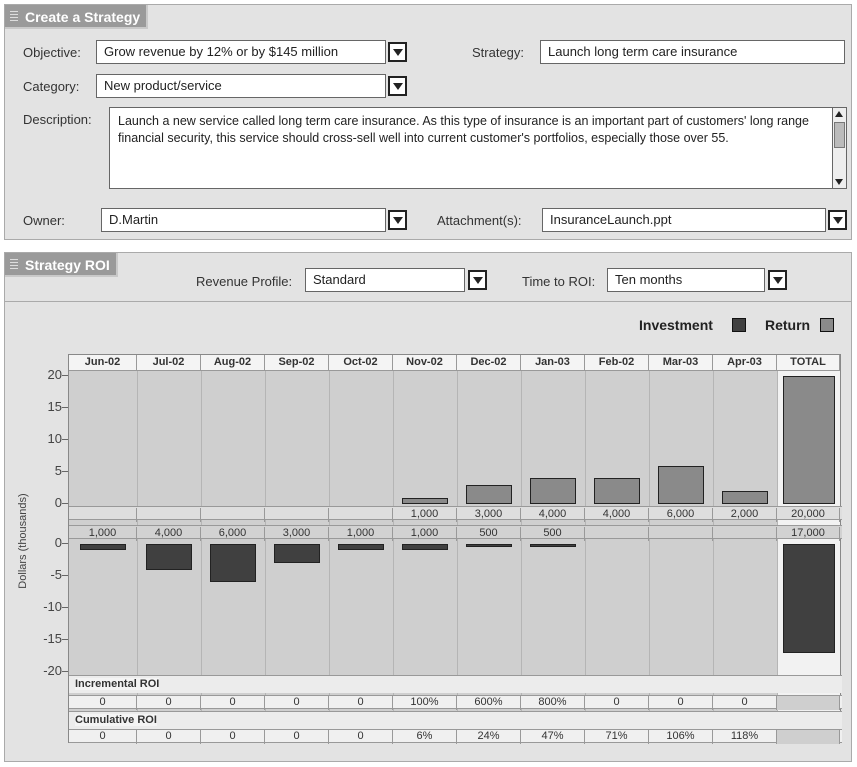  I want to click on investment-value-label: 4,000, so click(169, 534).